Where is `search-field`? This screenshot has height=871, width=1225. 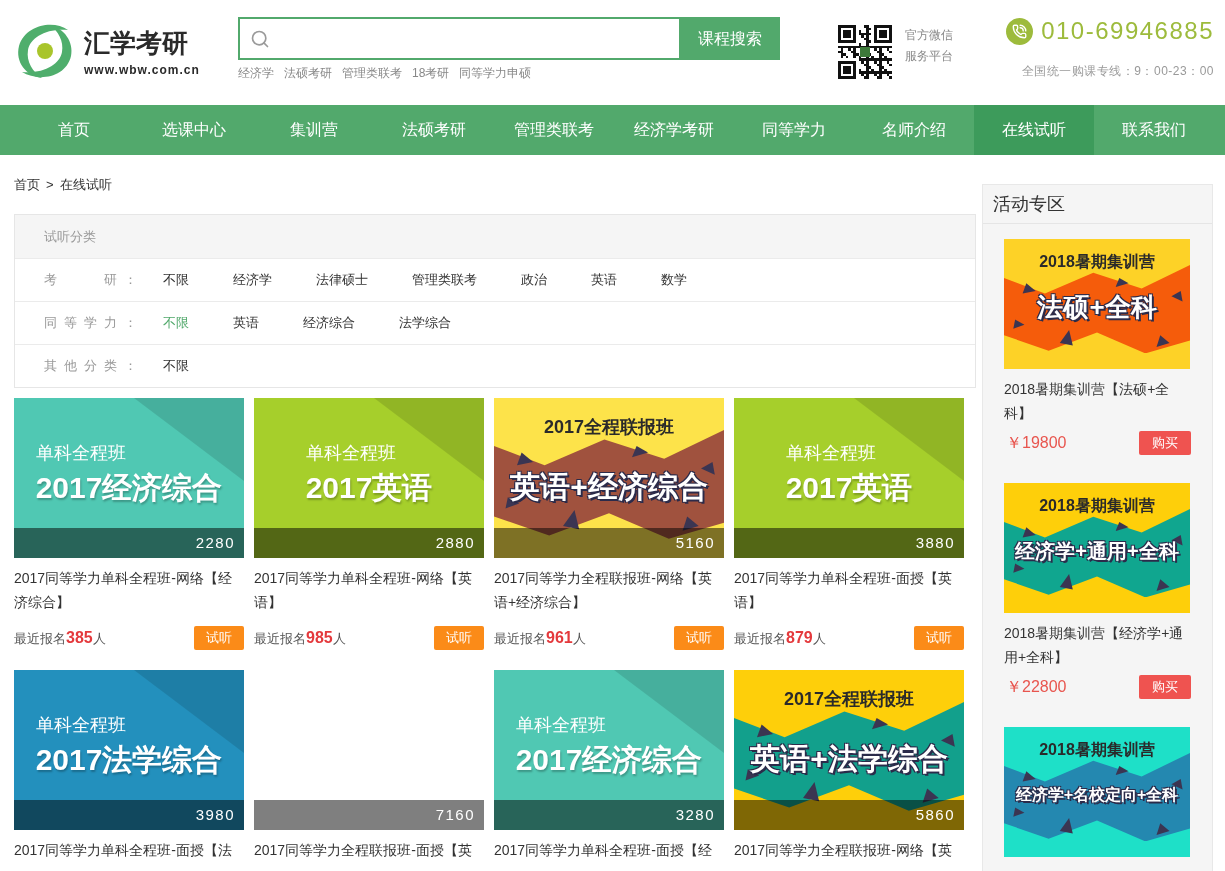 search-field is located at coordinates (458, 38).